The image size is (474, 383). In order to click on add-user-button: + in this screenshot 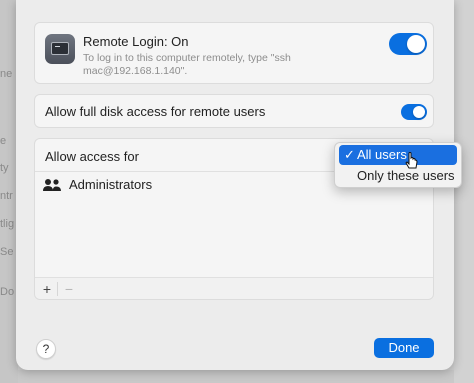, I will do `click(47, 289)`.